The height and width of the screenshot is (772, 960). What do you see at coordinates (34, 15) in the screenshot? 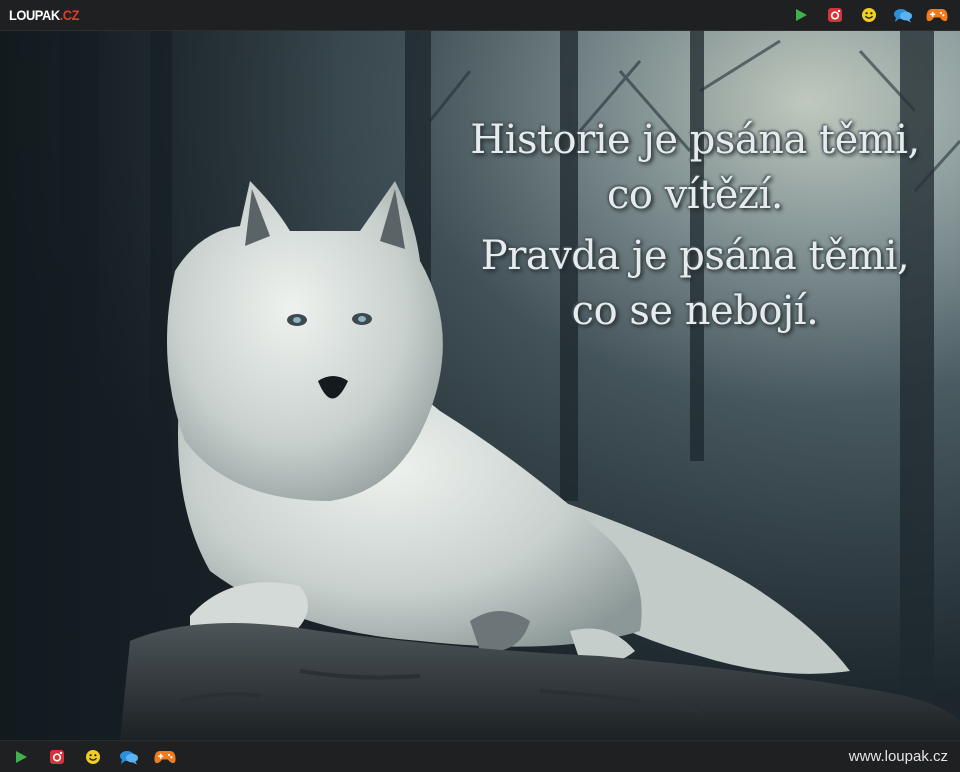
I see `logo-main-text: LOUPAK` at bounding box center [34, 15].